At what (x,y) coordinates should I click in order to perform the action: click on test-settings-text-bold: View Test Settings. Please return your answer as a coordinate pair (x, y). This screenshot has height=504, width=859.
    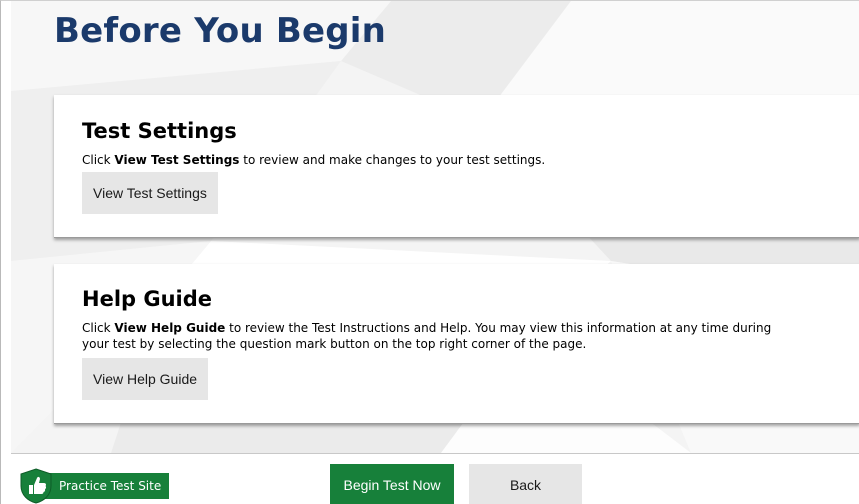
    Looking at the image, I should click on (177, 160).